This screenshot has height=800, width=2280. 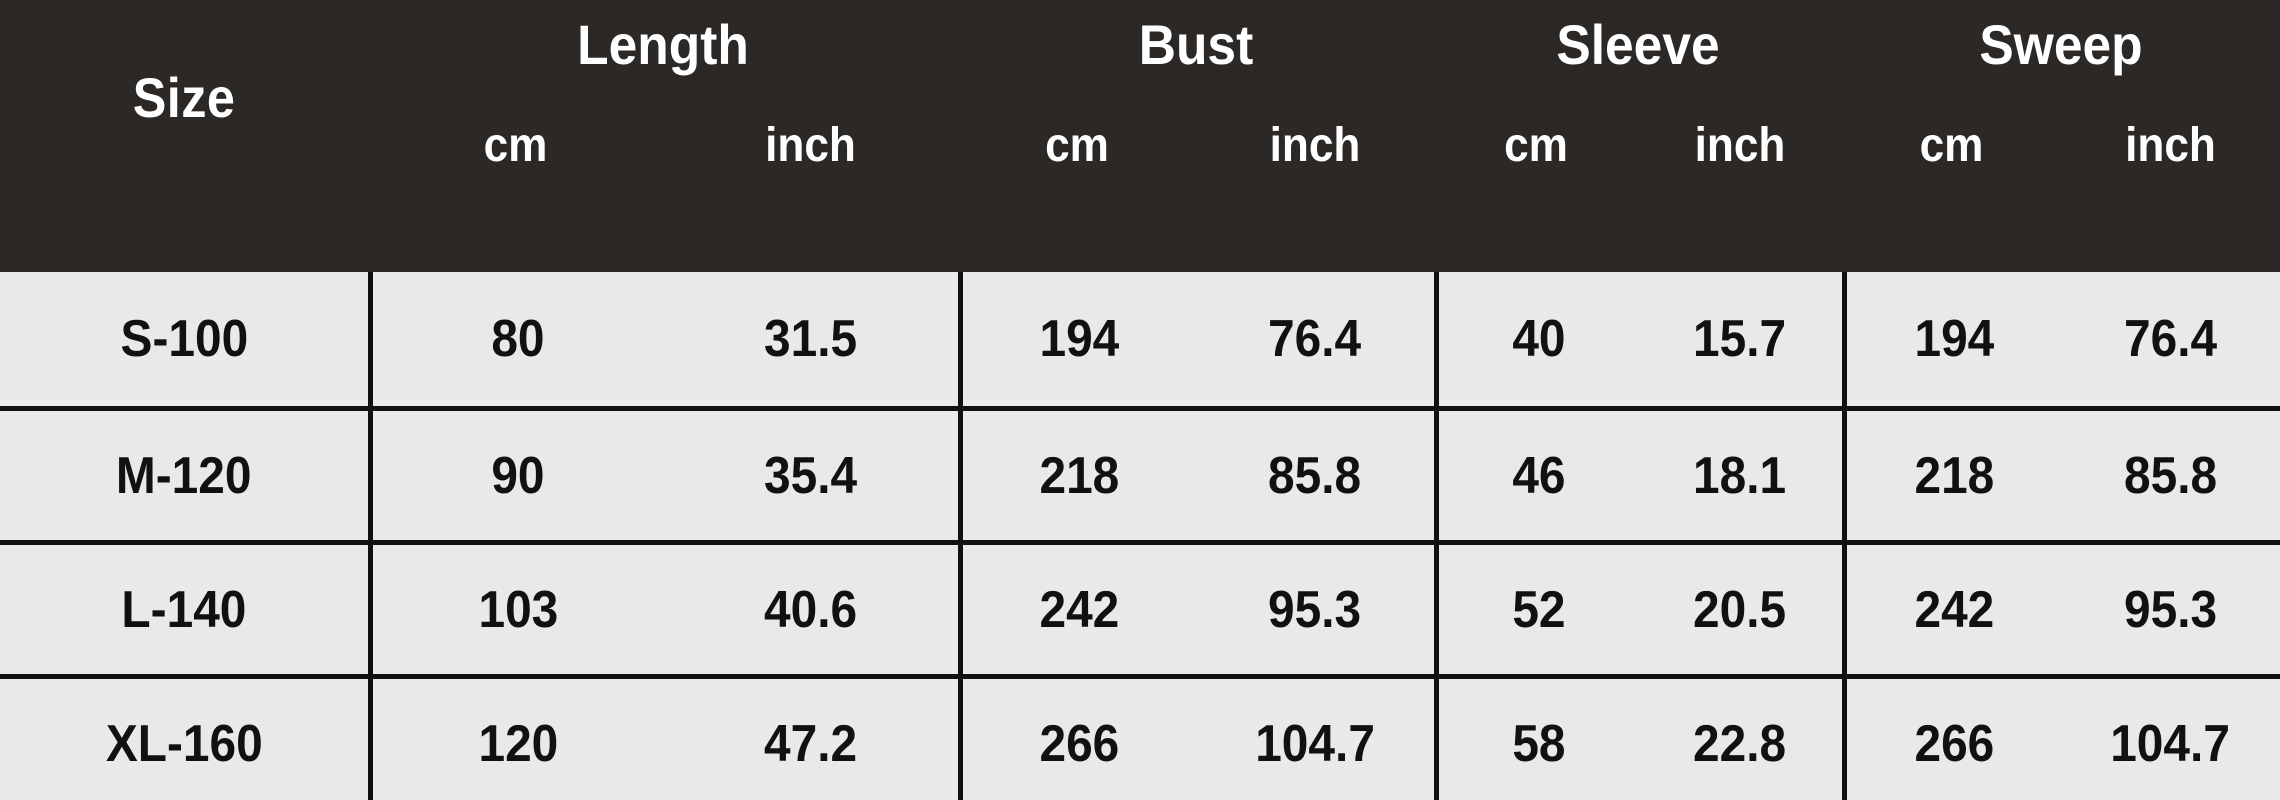 What do you see at coordinates (1951, 339) in the screenshot?
I see `cell-sweep-cm: 194` at bounding box center [1951, 339].